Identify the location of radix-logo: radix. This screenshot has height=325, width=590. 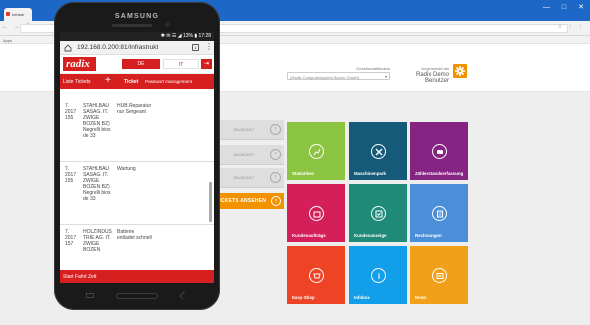
(79, 64).